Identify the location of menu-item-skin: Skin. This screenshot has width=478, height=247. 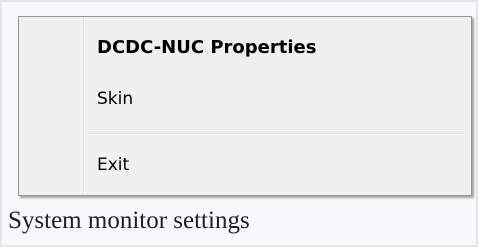
(115, 99).